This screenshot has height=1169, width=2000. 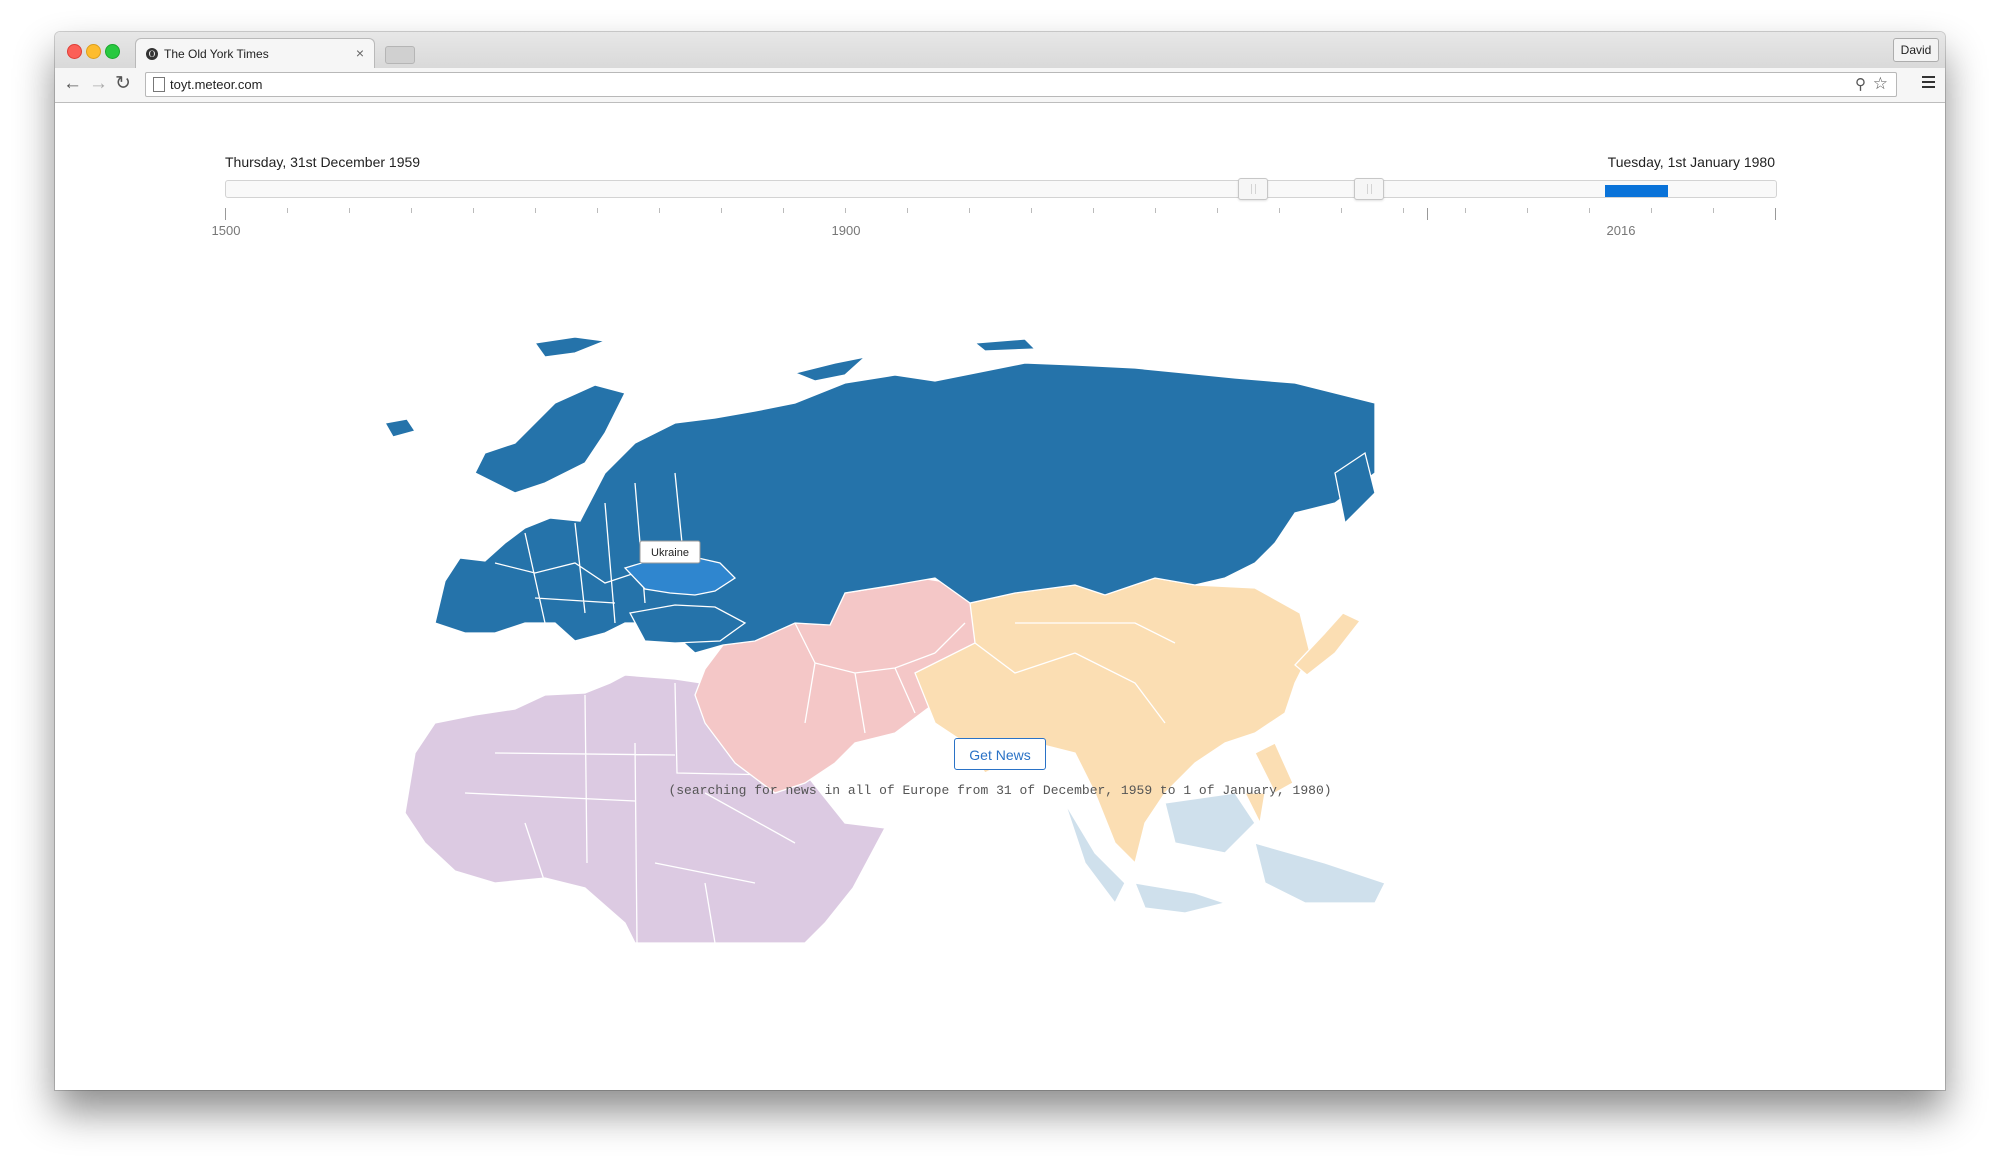 What do you see at coordinates (670, 553) in the screenshot?
I see `hover-tooltip-label: Ukraine` at bounding box center [670, 553].